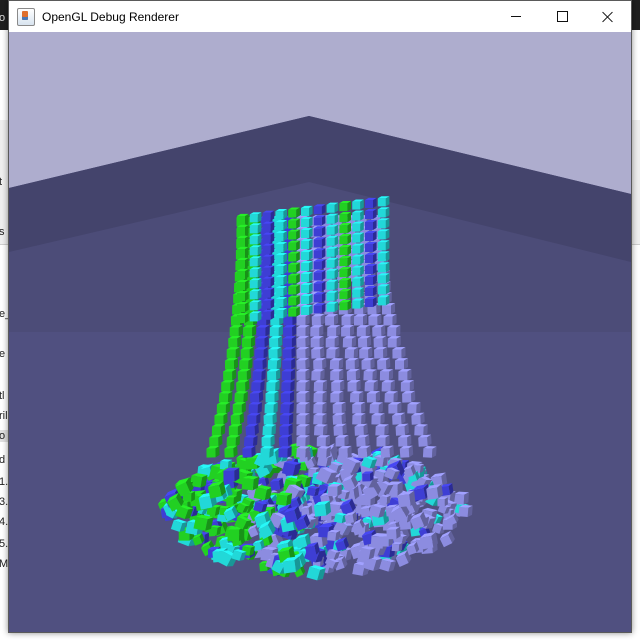 This screenshot has width=640, height=640. What do you see at coordinates (320, 16) in the screenshot?
I see `window-title-bar: OpenGL Debug Renderer` at bounding box center [320, 16].